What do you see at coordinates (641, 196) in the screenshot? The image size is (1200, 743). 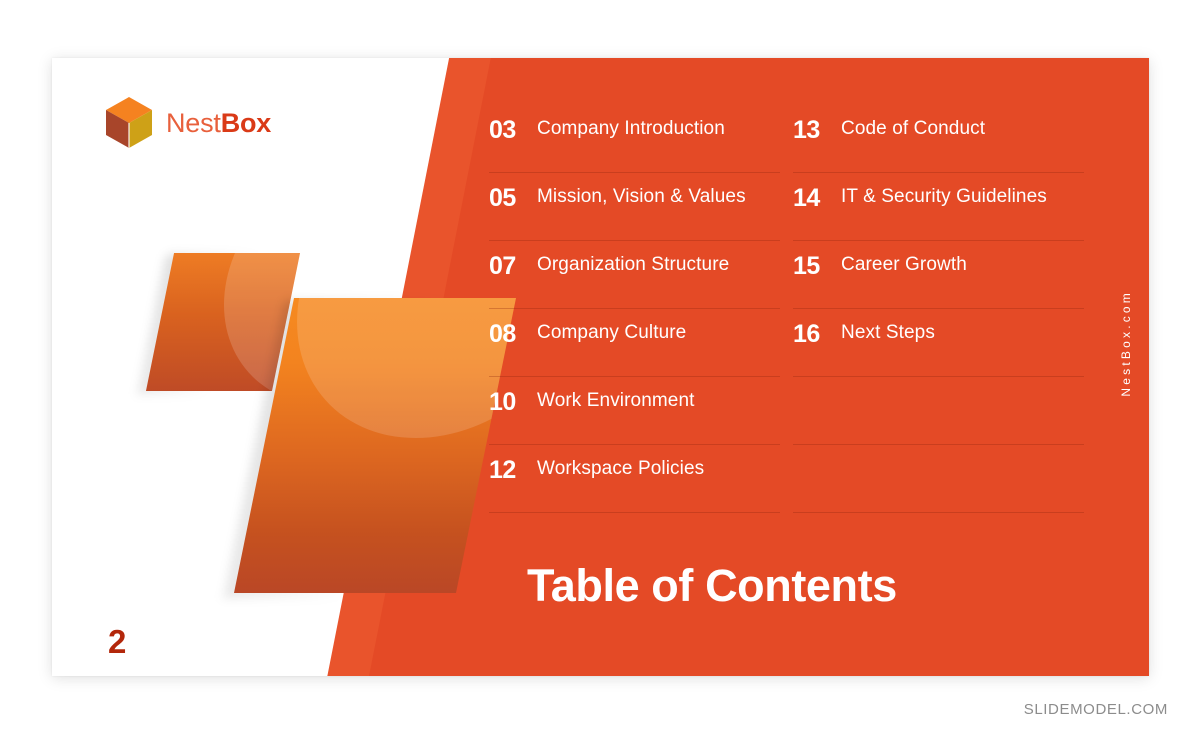 I see `toc-item-label: Mission, Vision & Values` at bounding box center [641, 196].